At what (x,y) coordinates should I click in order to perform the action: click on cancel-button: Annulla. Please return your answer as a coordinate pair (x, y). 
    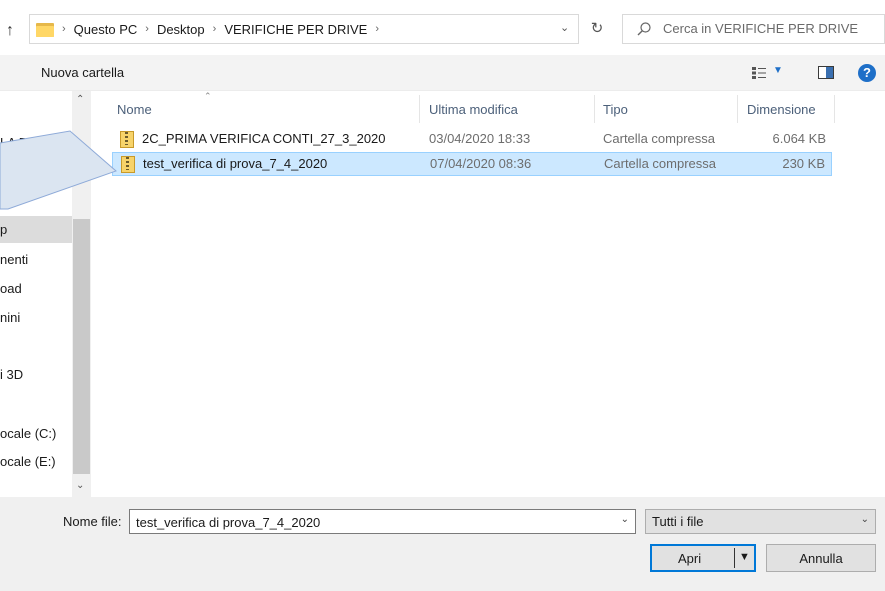
    Looking at the image, I should click on (821, 558).